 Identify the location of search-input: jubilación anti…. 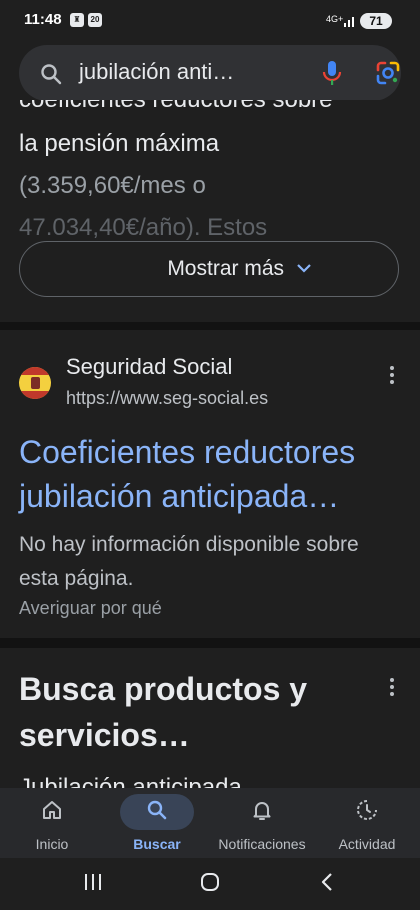
(156, 72).